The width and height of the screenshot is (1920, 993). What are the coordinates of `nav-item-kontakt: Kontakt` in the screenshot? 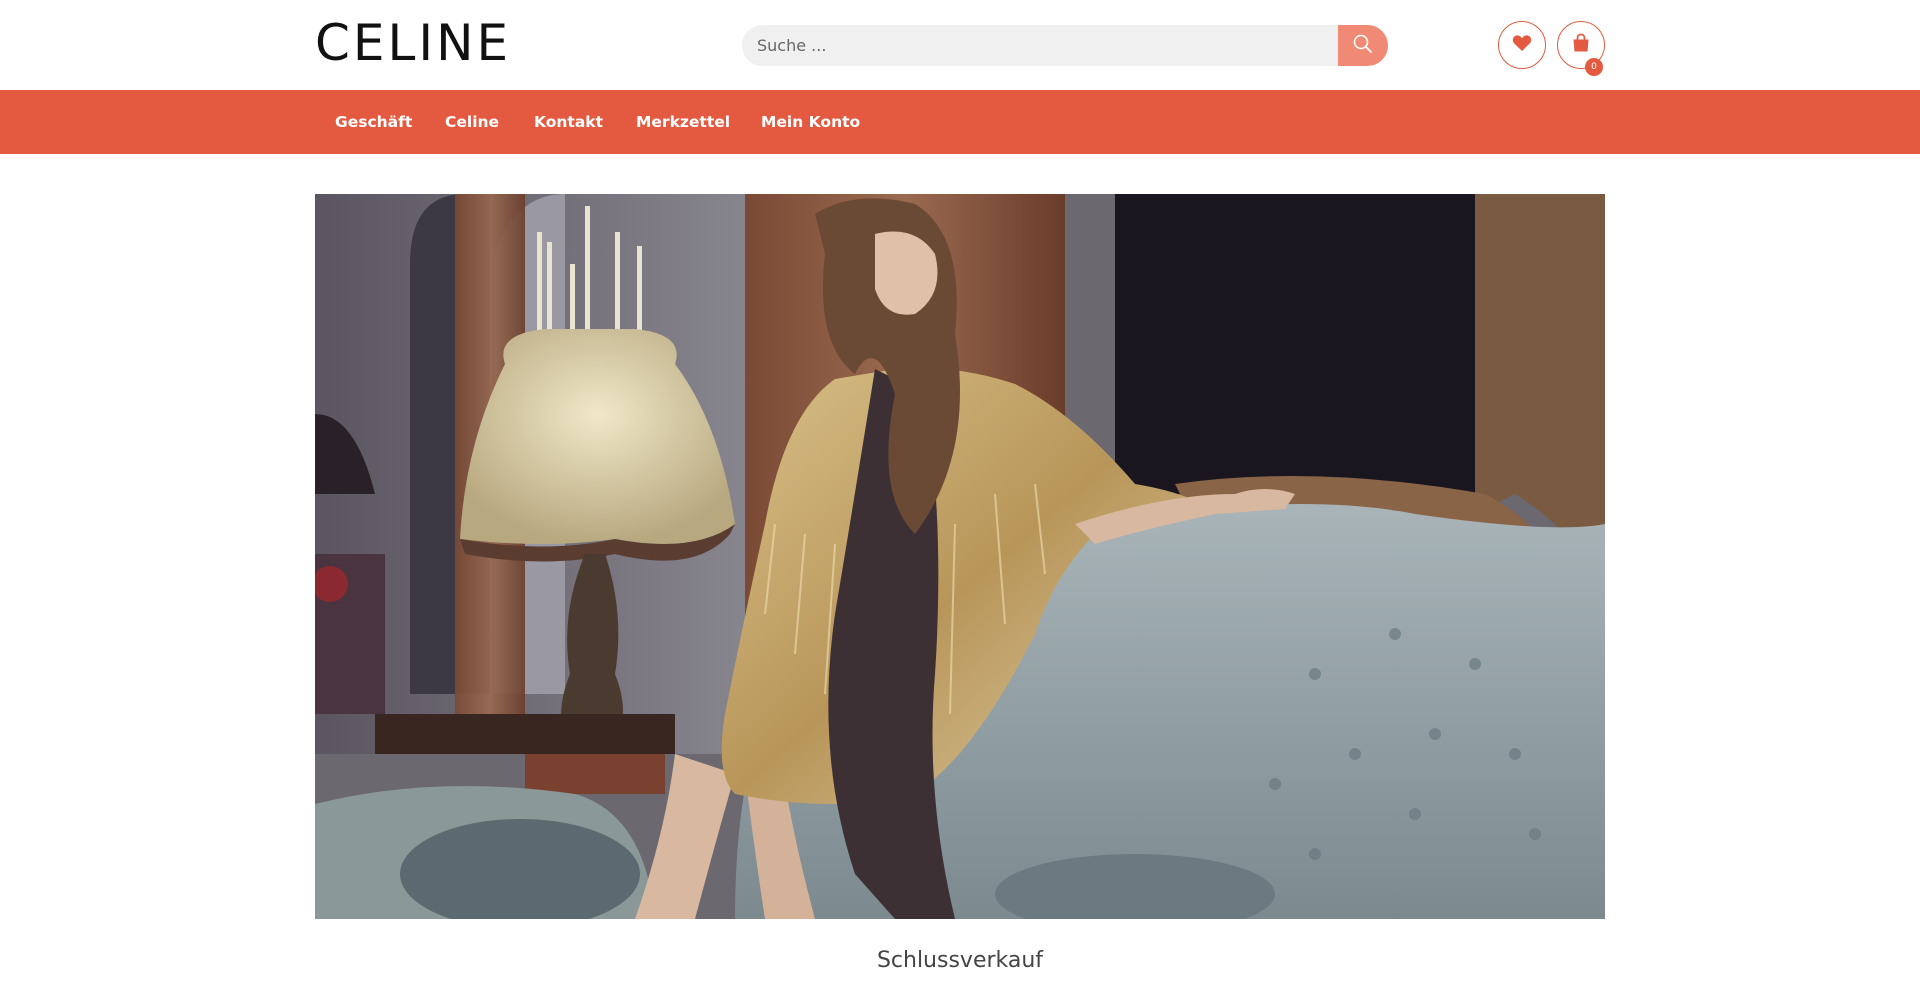 It's located at (568, 122).